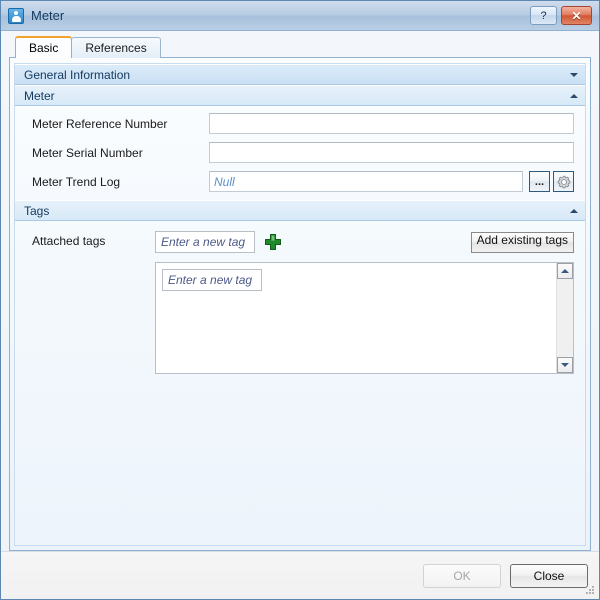 The width and height of the screenshot is (600, 600). I want to click on field-row-meter-serial-number: Meter Serial Number, so click(300, 152).